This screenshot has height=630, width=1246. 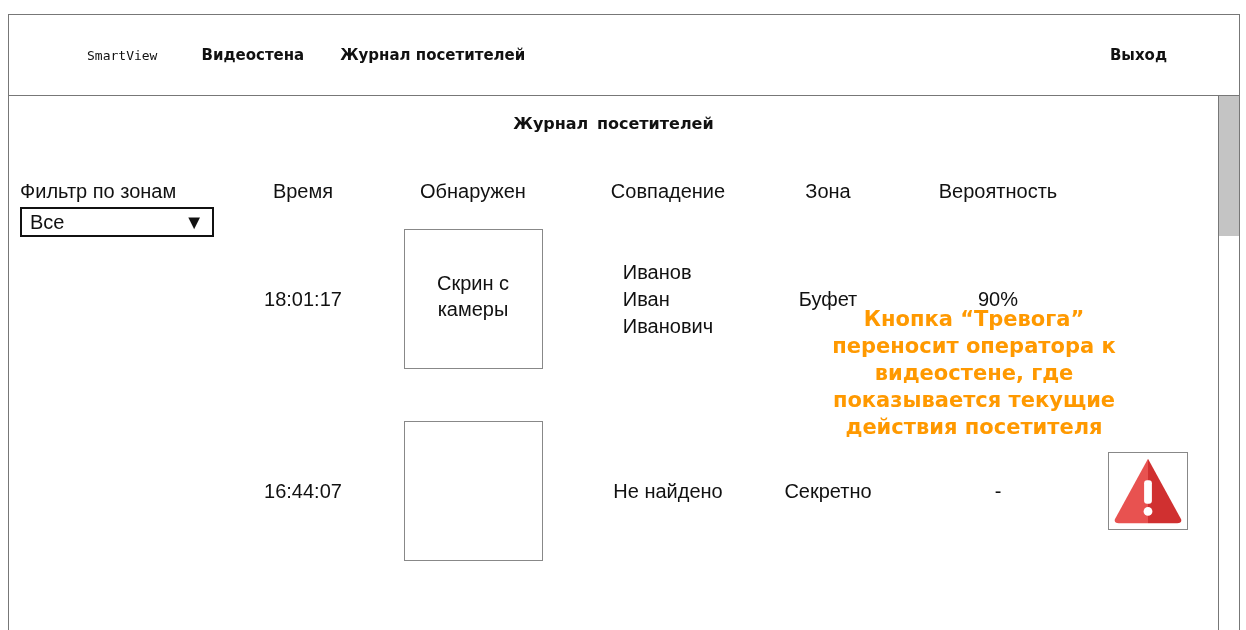 What do you see at coordinates (613, 123) in the screenshot?
I see `page-title: Журнал посетителей` at bounding box center [613, 123].